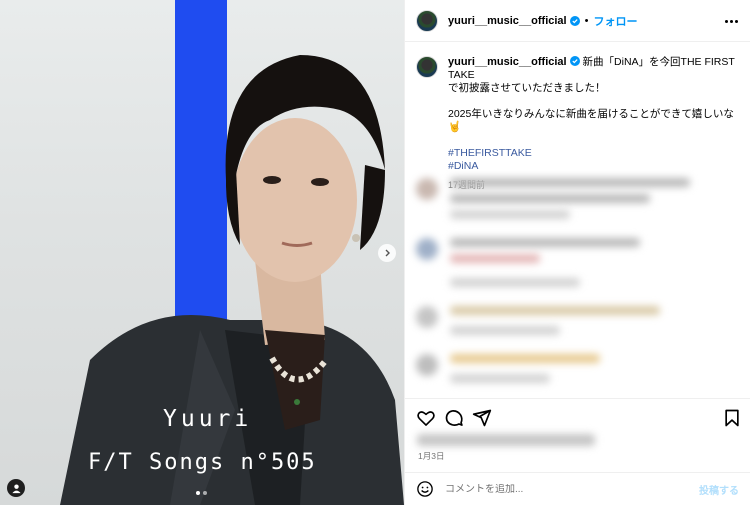 The width and height of the screenshot is (750, 505). What do you see at coordinates (507, 62) in the screenshot?
I see `caption-username: yuuri__music__official` at bounding box center [507, 62].